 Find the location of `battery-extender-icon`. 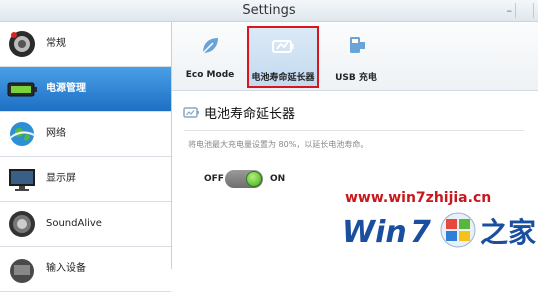

battery-extender-icon is located at coordinates (283, 46).